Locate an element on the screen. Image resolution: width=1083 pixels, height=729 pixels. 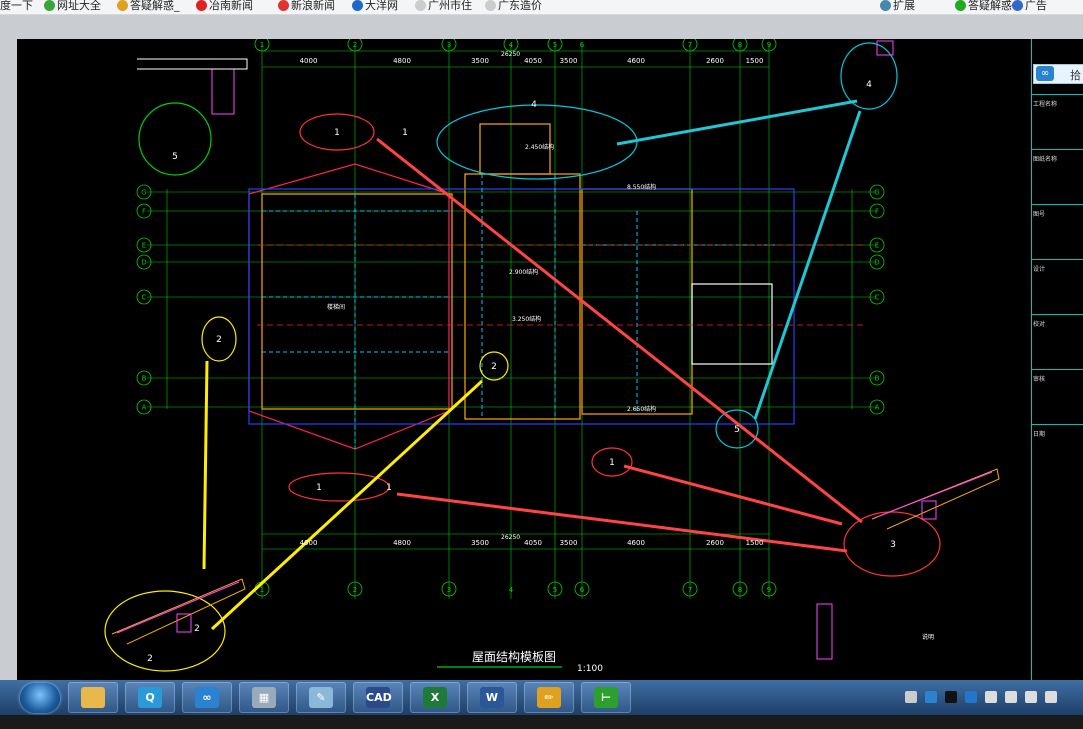
taskbar-excel-button: X is located at coordinates (435, 697).